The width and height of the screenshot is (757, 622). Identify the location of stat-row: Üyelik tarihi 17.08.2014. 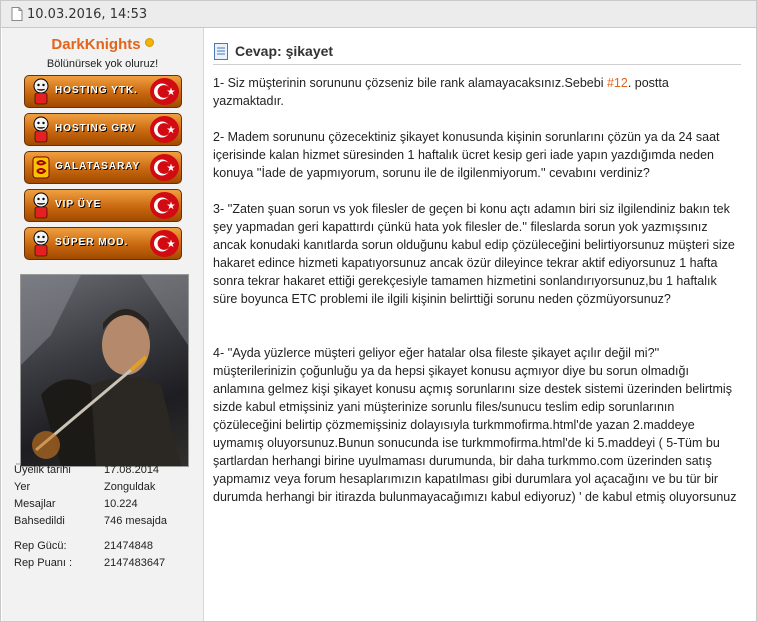
(104, 469).